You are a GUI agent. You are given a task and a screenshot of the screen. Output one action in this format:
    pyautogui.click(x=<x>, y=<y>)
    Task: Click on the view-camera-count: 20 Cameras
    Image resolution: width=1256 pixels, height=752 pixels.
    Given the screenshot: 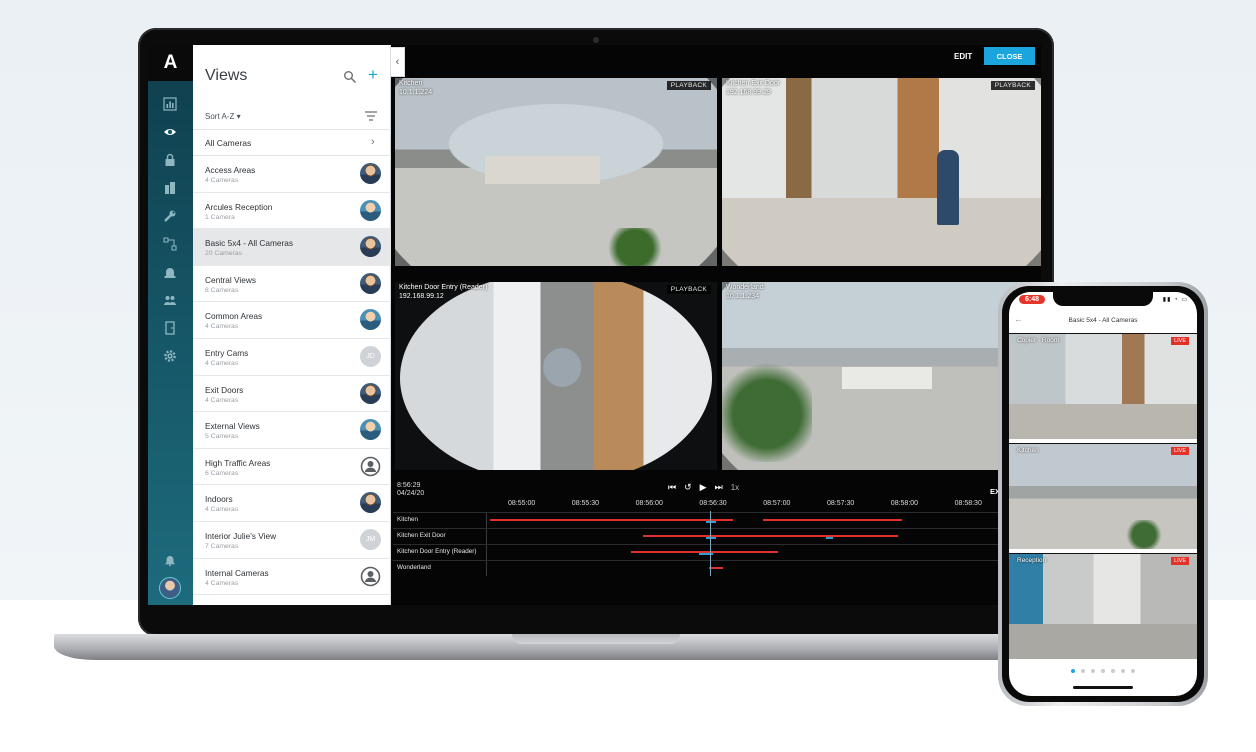 What is the action you would take?
    pyautogui.click(x=224, y=254)
    